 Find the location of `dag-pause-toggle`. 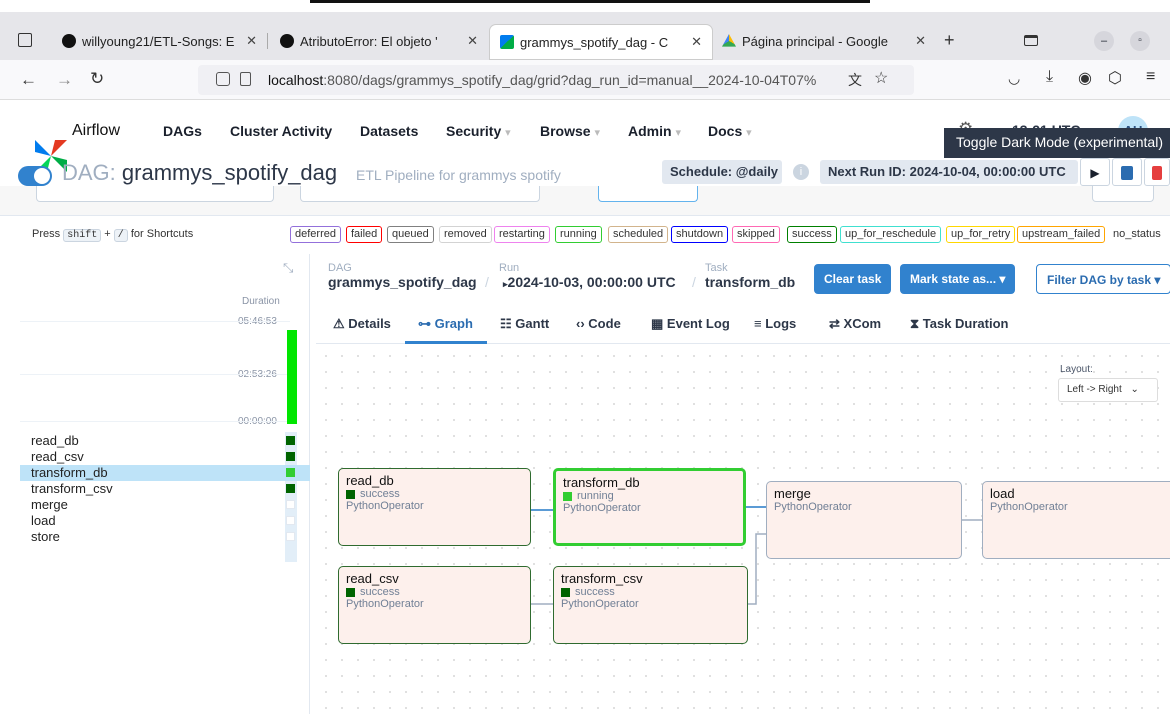

dag-pause-toggle is located at coordinates (35, 176).